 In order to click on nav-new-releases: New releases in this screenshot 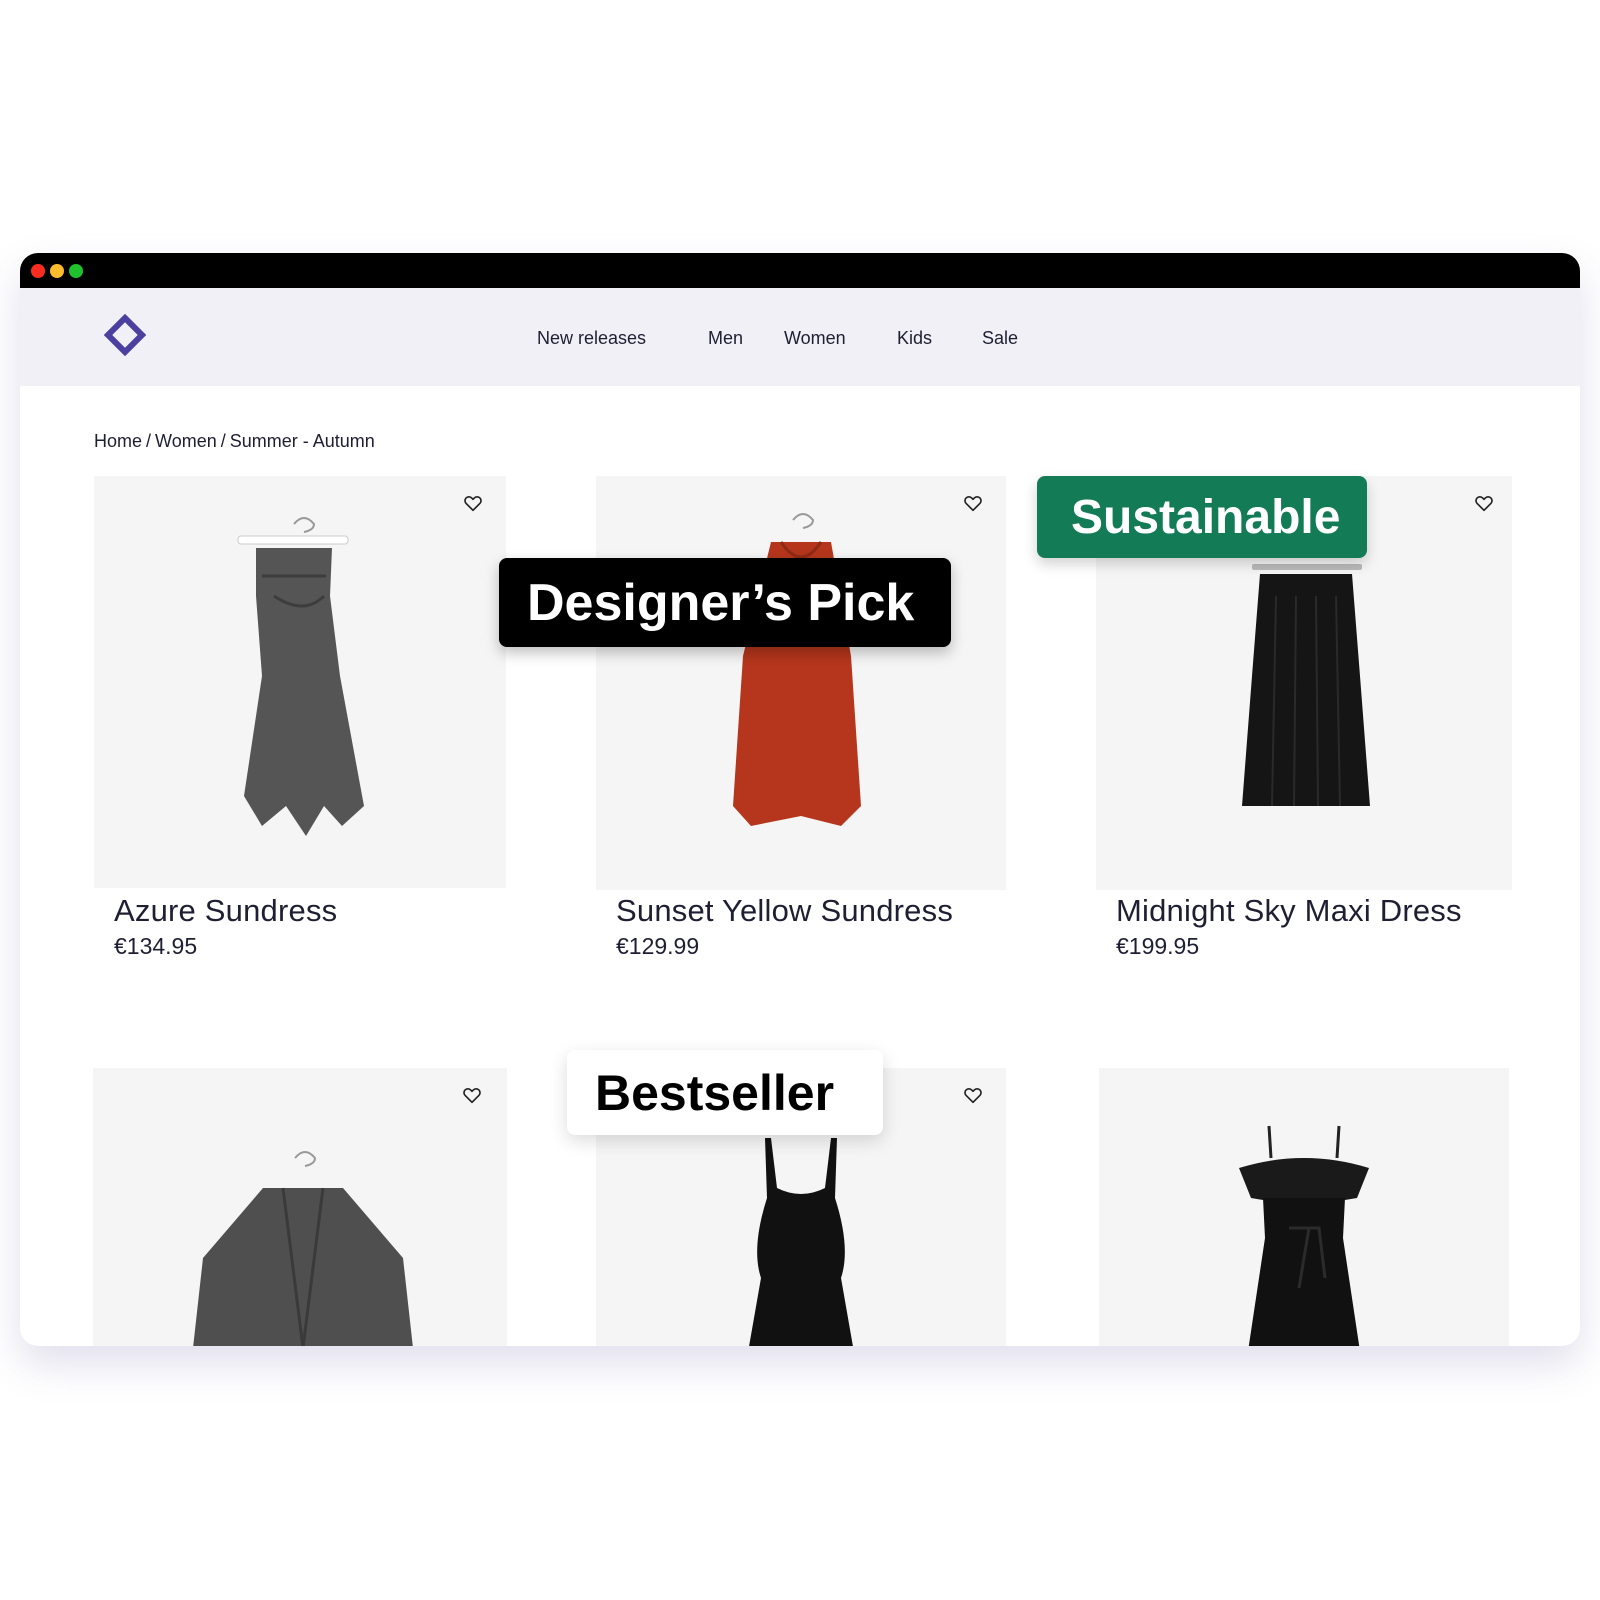, I will do `click(591, 338)`.